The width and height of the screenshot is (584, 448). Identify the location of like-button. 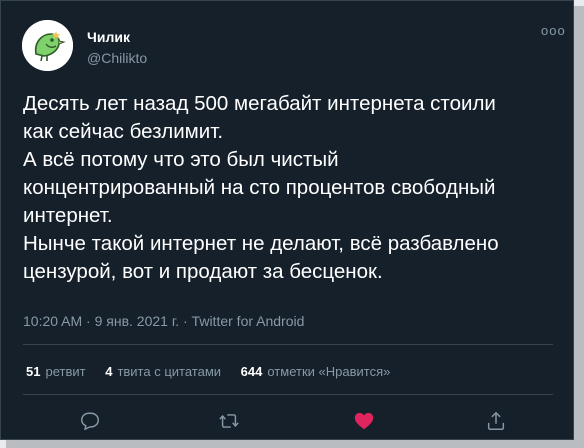
(365, 422).